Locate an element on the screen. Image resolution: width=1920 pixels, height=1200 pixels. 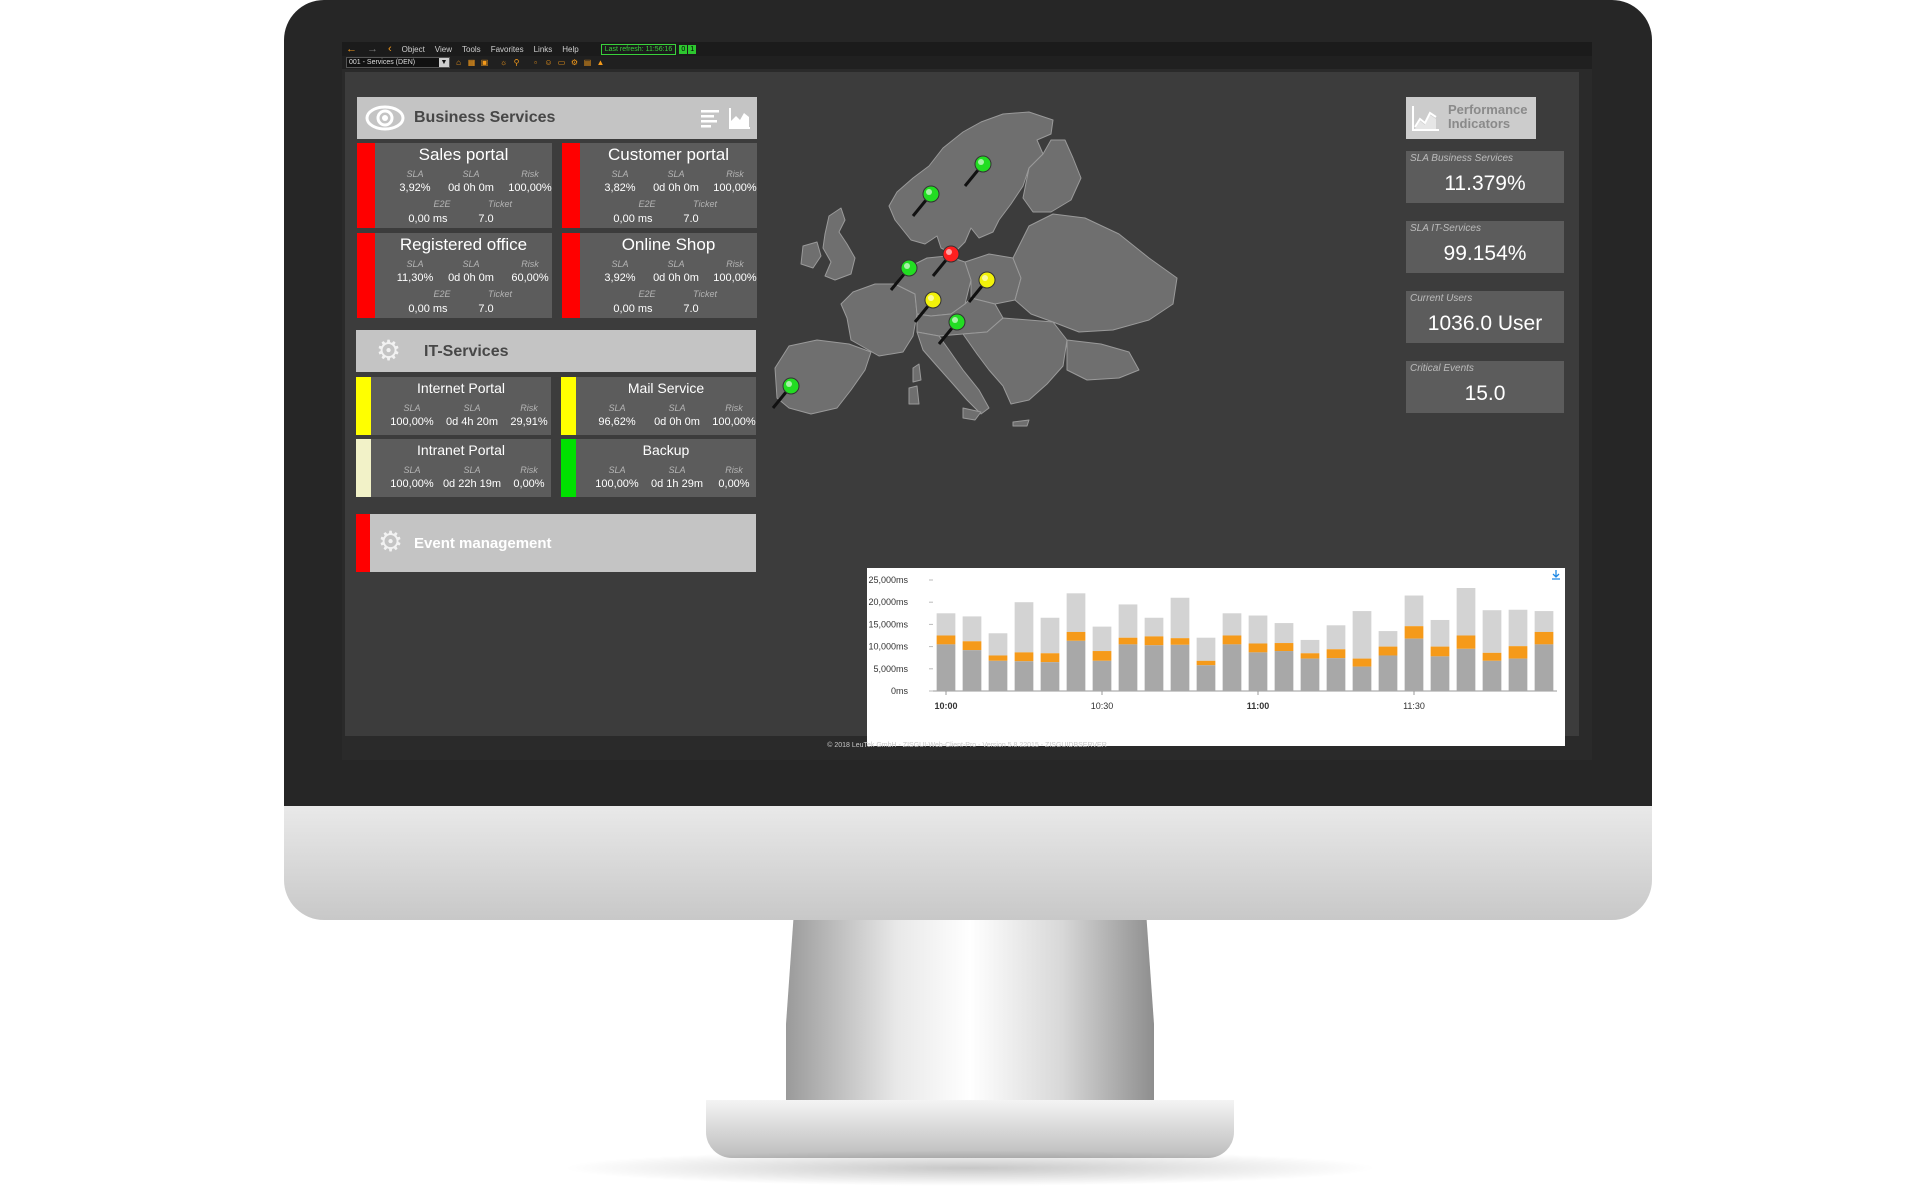
chart-icon: ▲ is located at coordinates (600, 62).